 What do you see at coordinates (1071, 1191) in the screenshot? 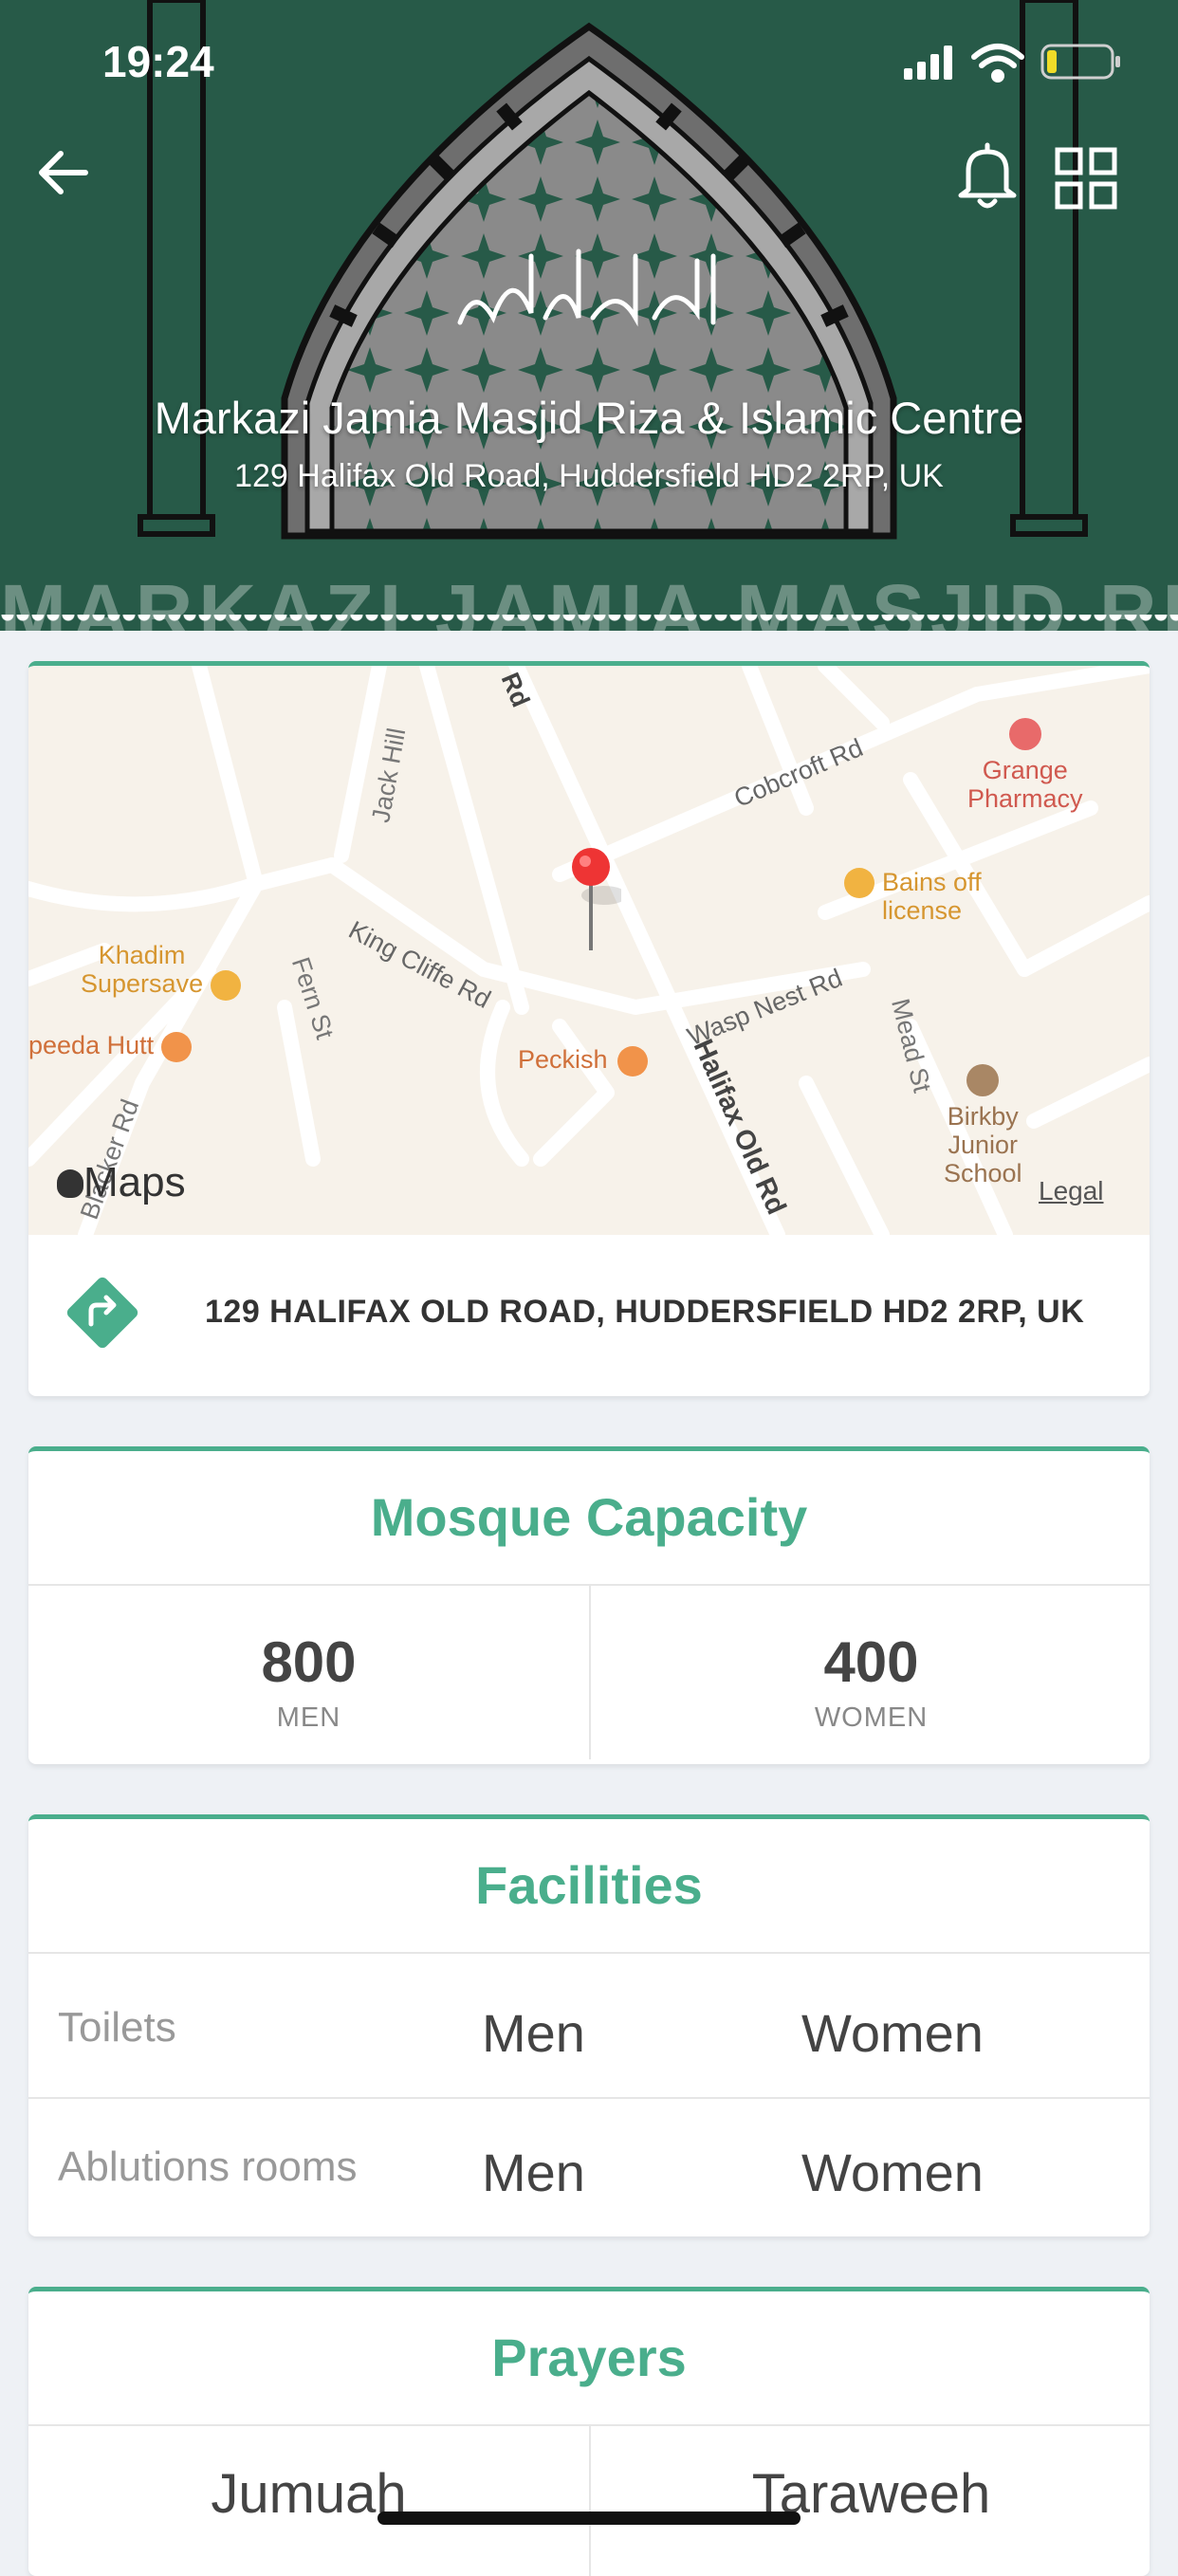
I see `map-legal-link: Legal` at bounding box center [1071, 1191].